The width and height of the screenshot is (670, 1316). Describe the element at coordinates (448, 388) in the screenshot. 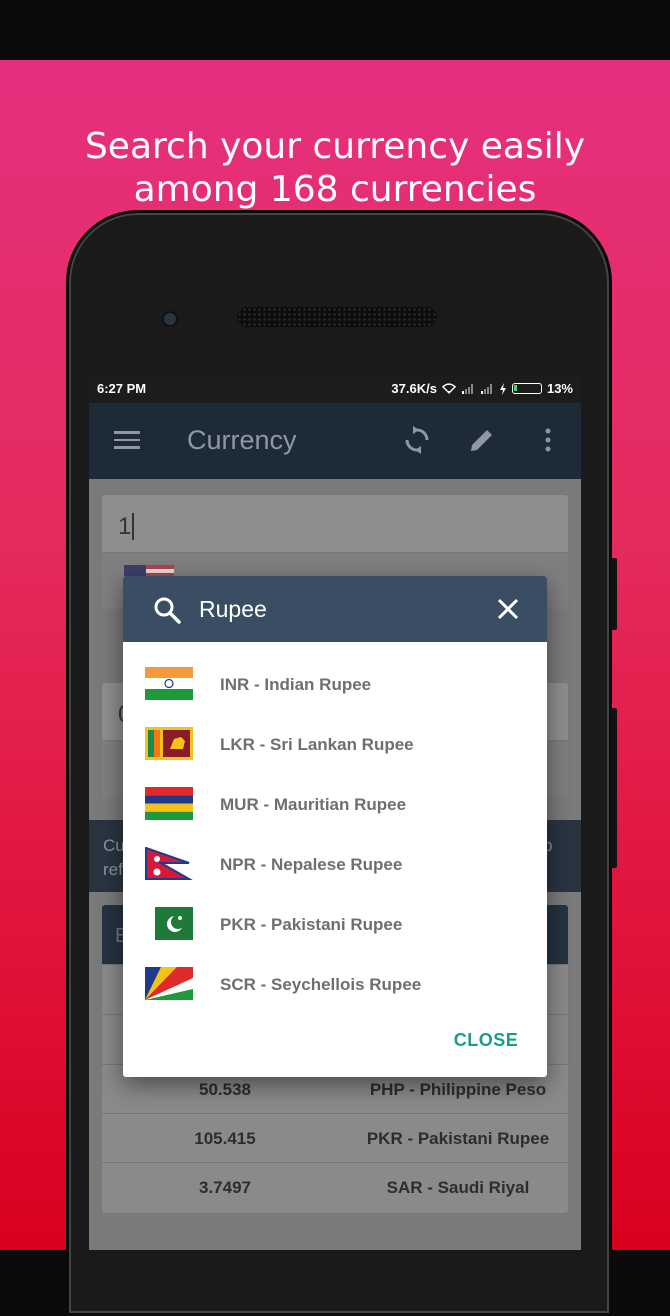

I see `wifi-icon` at that location.